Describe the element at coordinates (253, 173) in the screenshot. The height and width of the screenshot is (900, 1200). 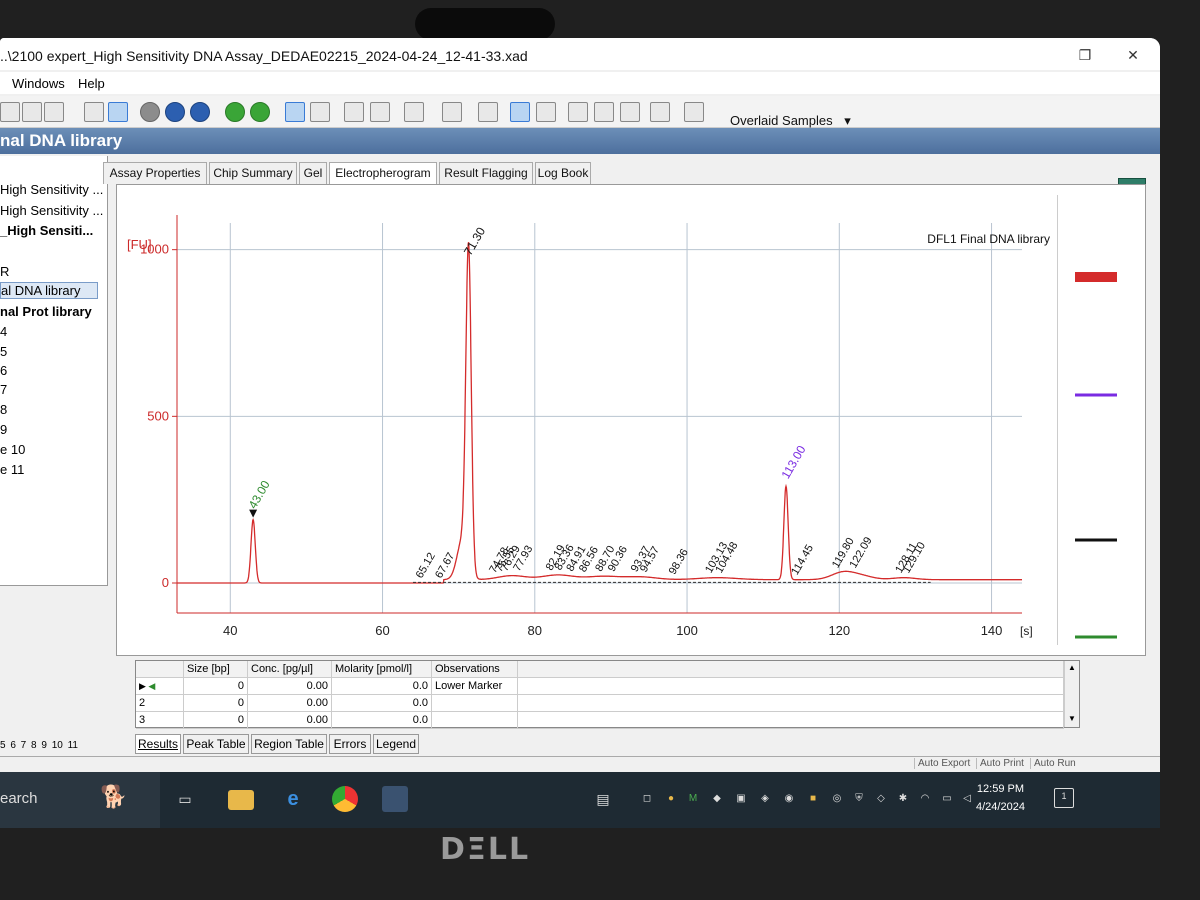
I see `tab-chip-summary: Chip Summary` at that location.